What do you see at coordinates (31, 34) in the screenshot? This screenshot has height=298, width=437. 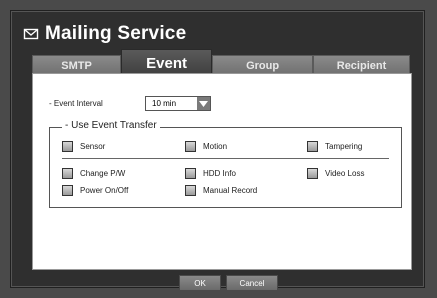 I see `envelope-icon` at bounding box center [31, 34].